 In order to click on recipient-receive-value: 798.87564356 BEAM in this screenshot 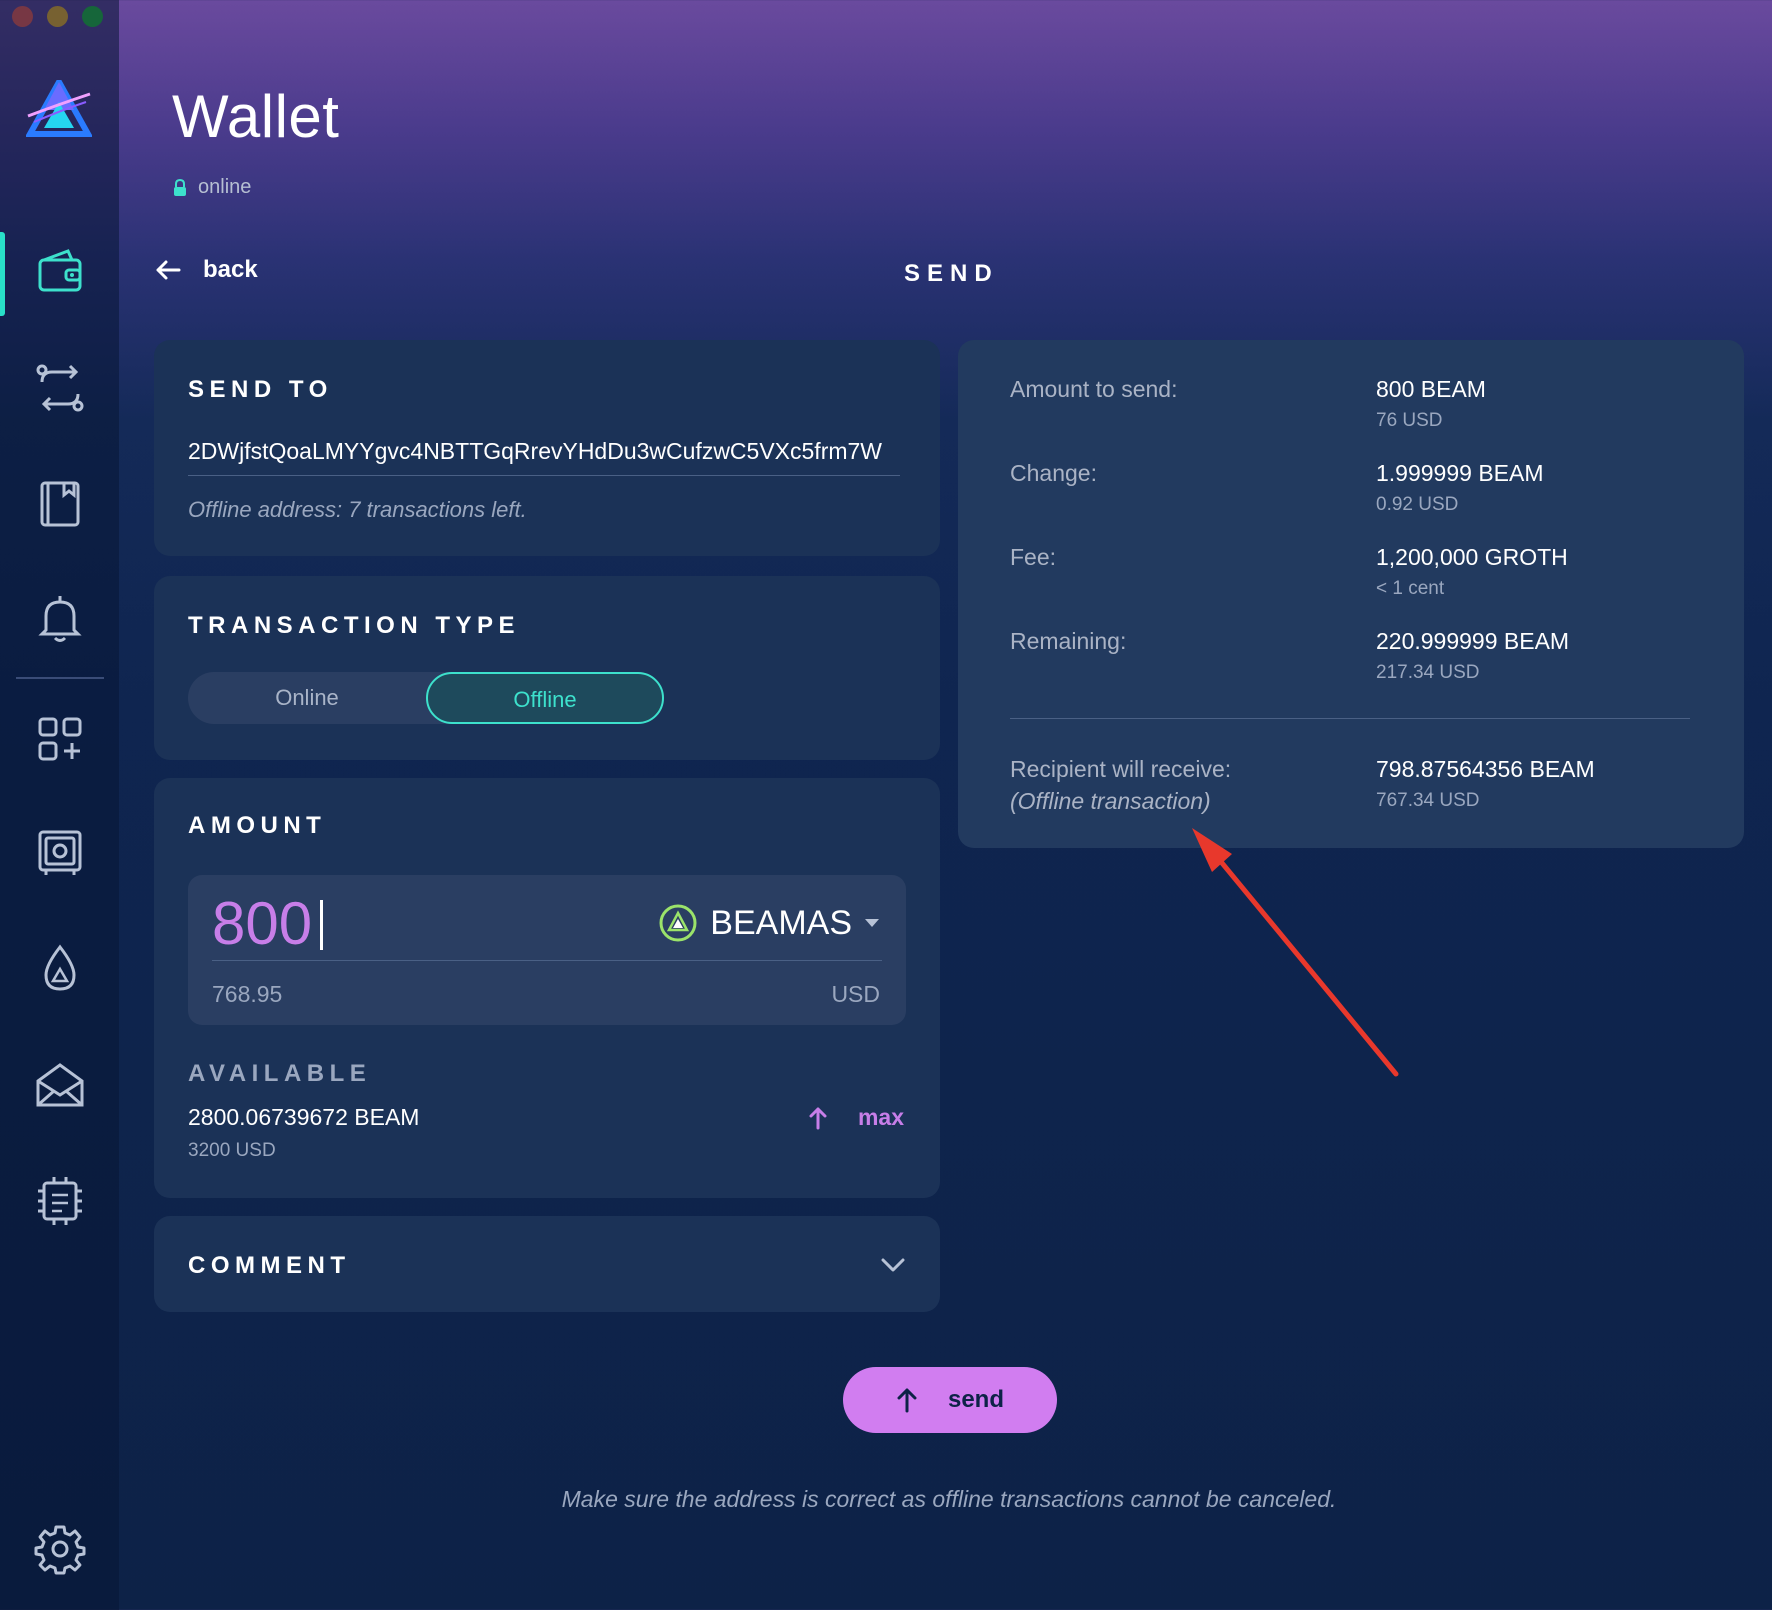, I will do `click(1485, 769)`.